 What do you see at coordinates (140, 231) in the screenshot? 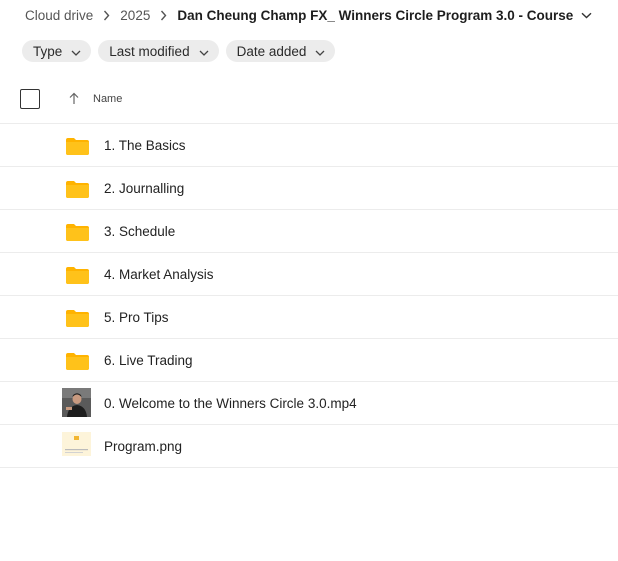
I see `item-name: 3. Schedule` at bounding box center [140, 231].